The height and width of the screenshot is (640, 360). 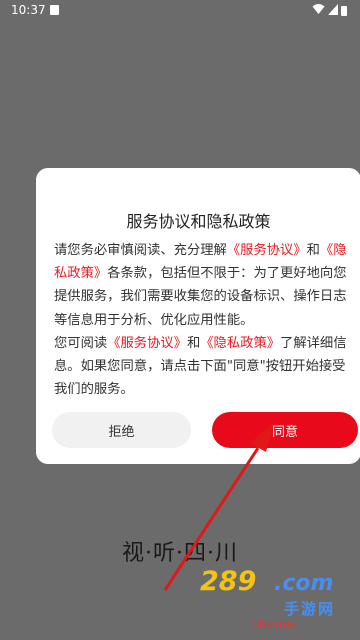 I want to click on watermark-arrow-icon, so click(x=218, y=506).